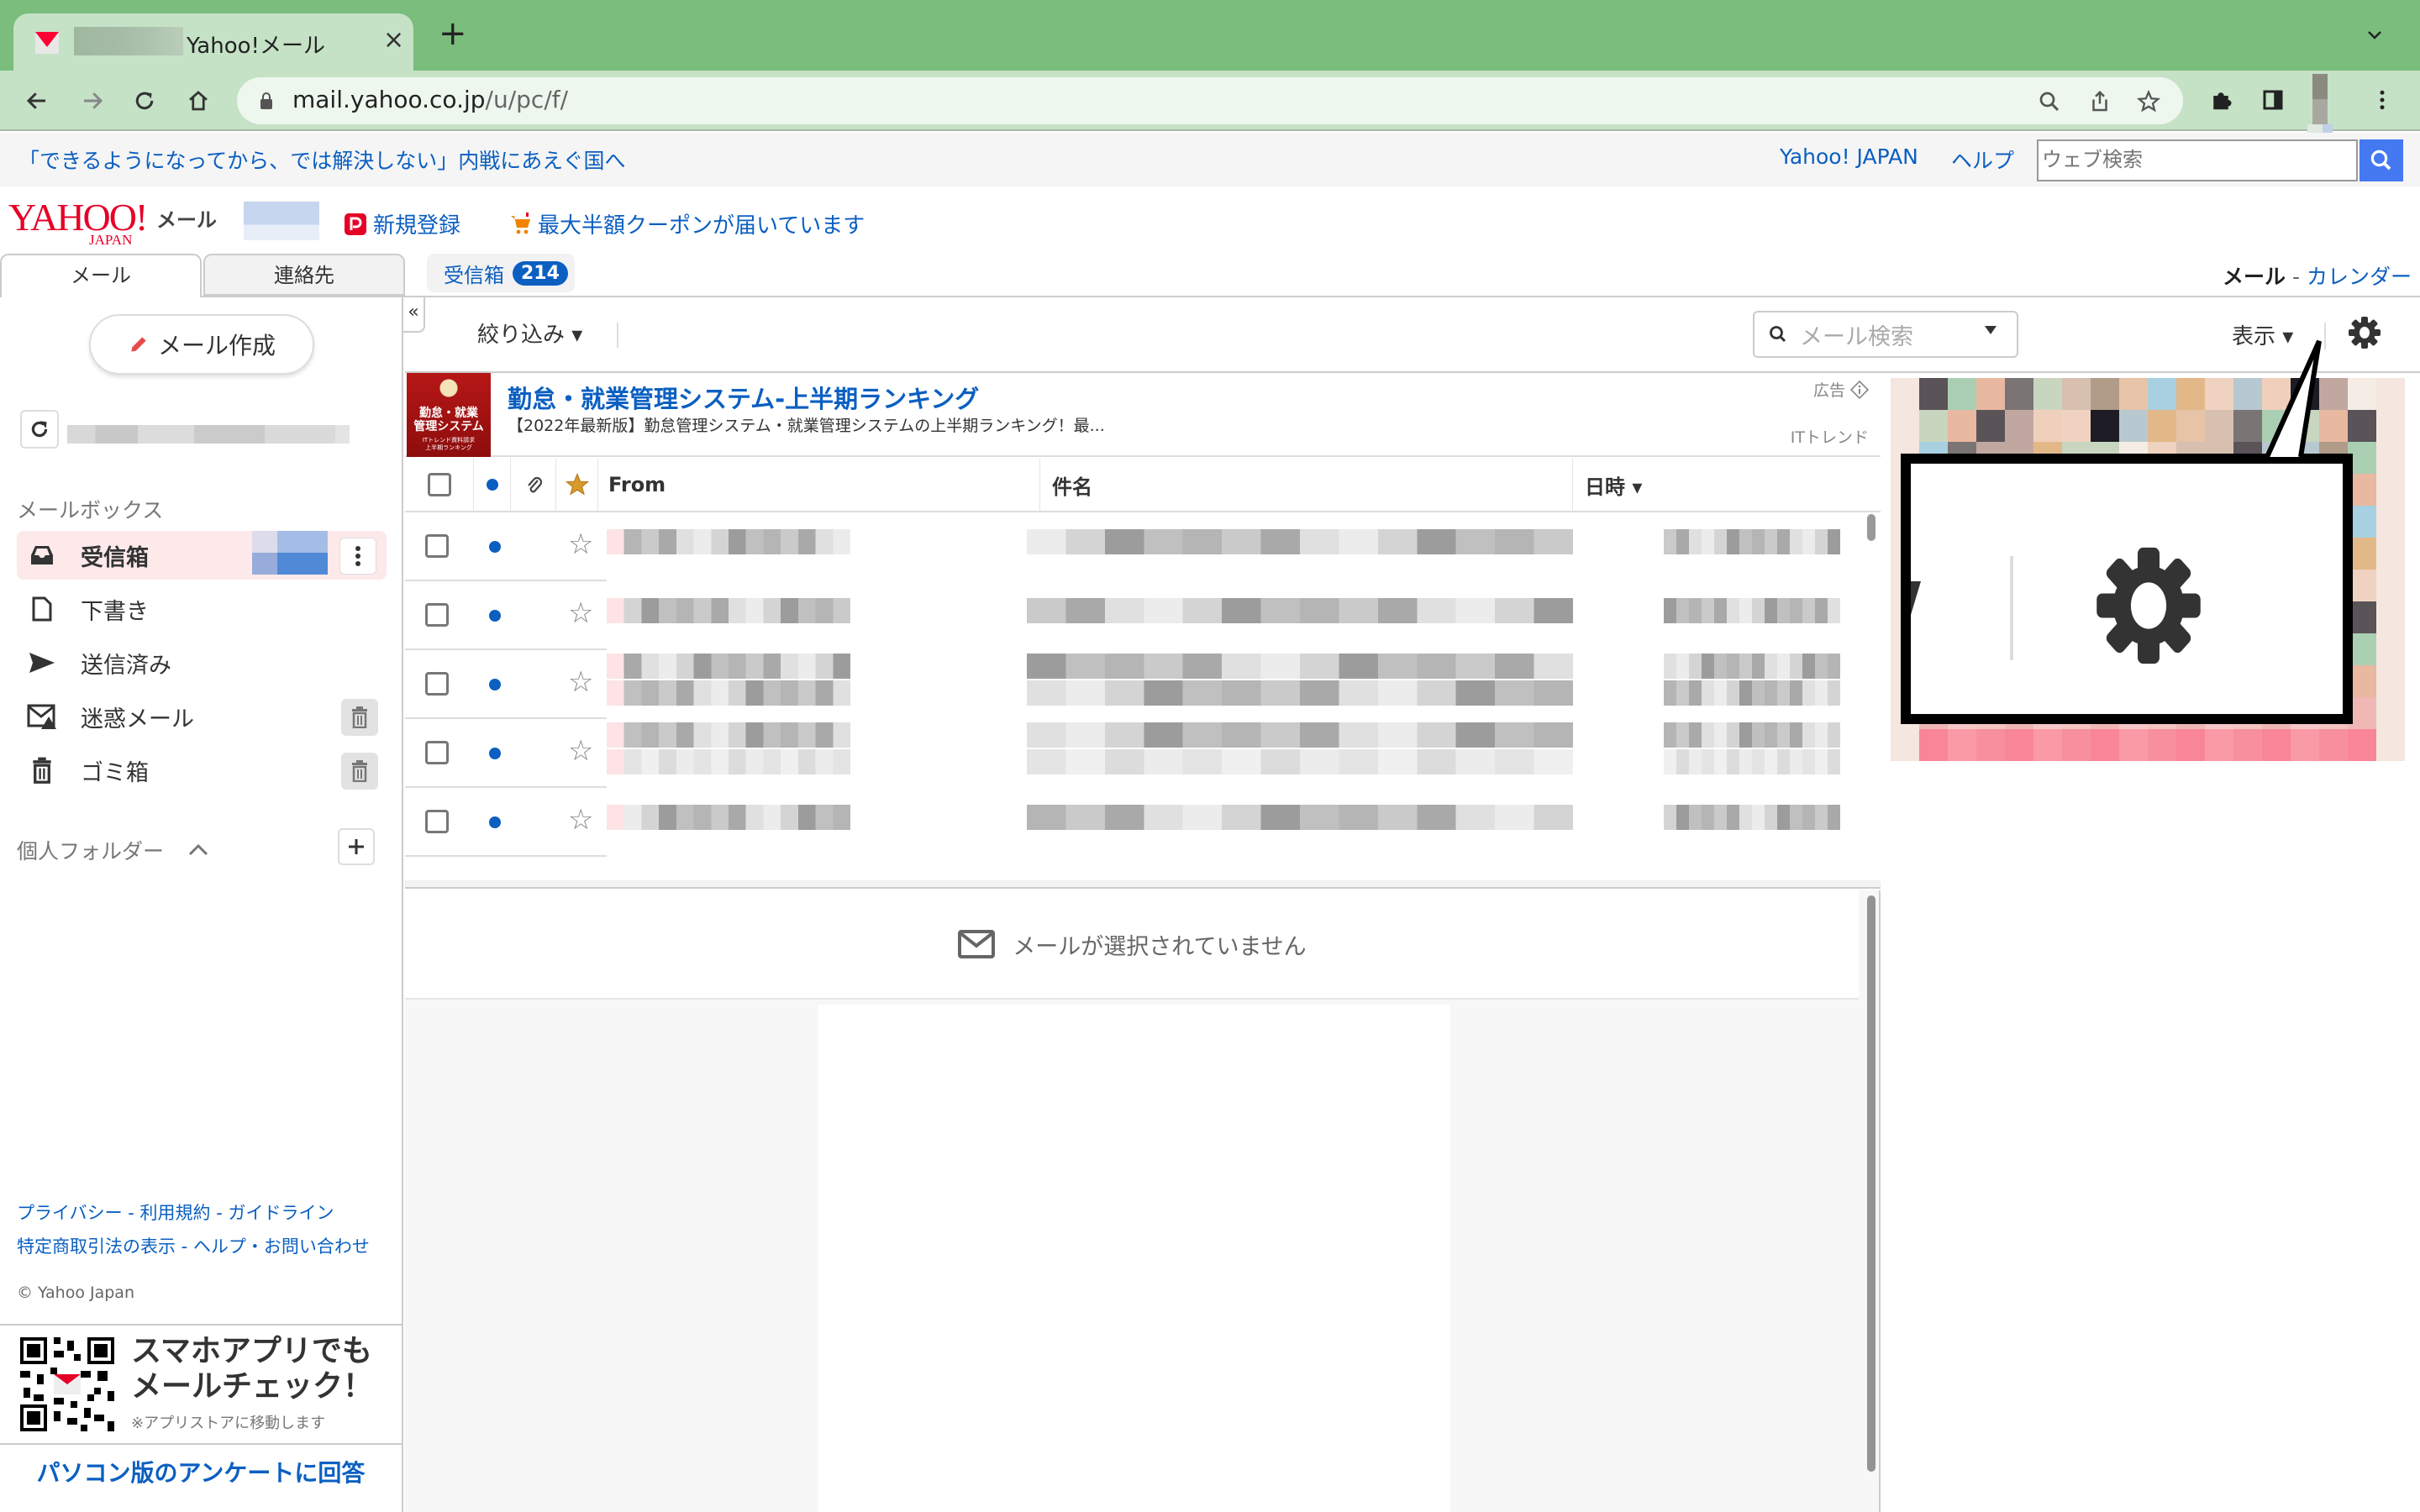 Image resolution: width=2420 pixels, height=1512 pixels. I want to click on empty-trash-button, so click(359, 771).